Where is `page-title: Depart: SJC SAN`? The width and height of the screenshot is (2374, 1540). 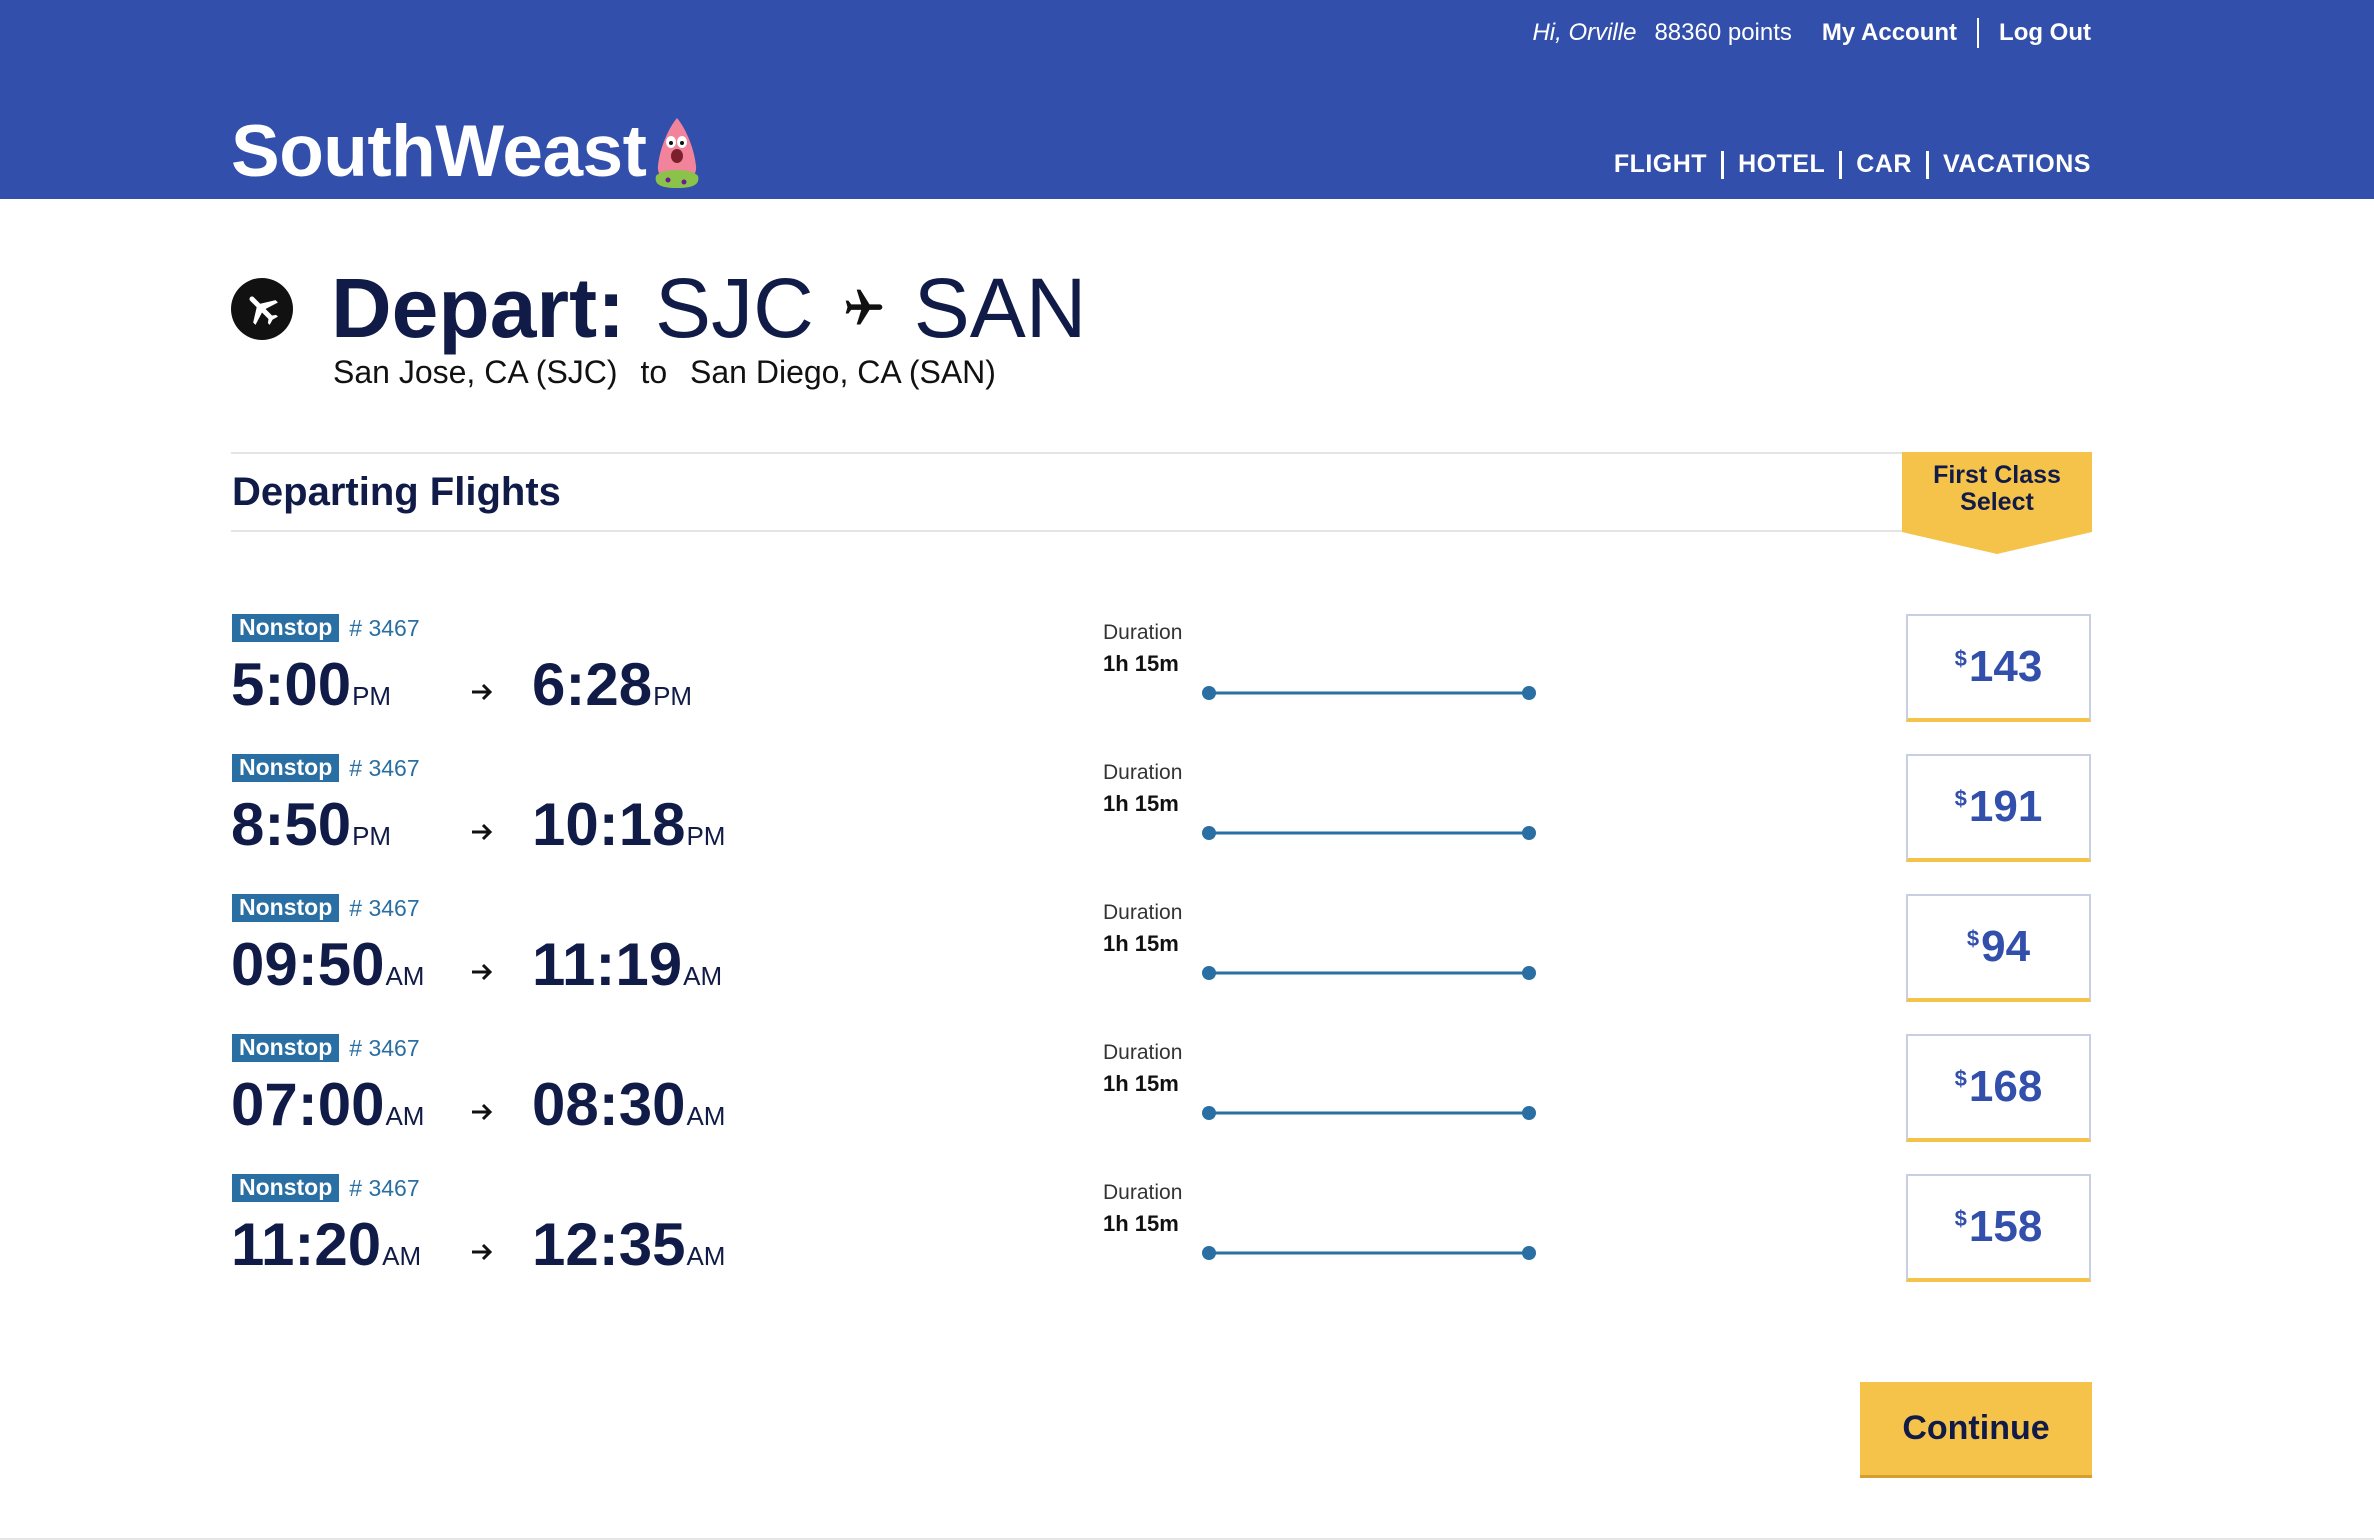 page-title: Depart: SJC SAN is located at coordinates (708, 308).